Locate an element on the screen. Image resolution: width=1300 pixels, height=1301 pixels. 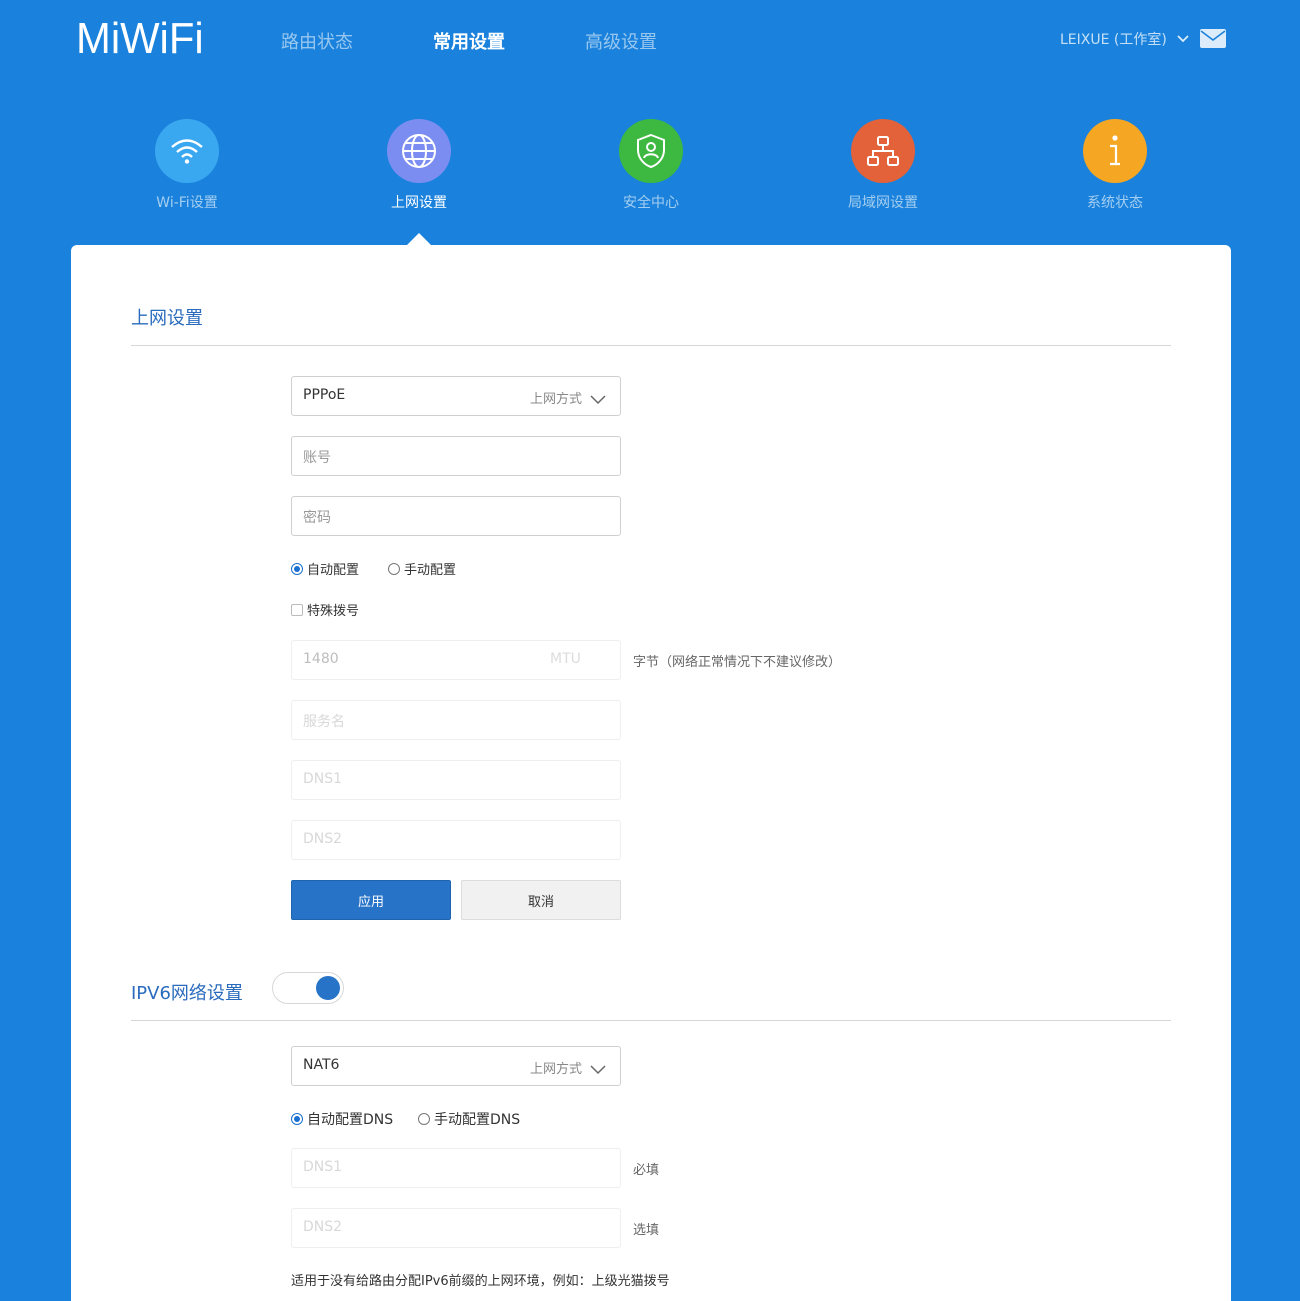
ipv6-section-title: IPV6网络设置 is located at coordinates (187, 993).